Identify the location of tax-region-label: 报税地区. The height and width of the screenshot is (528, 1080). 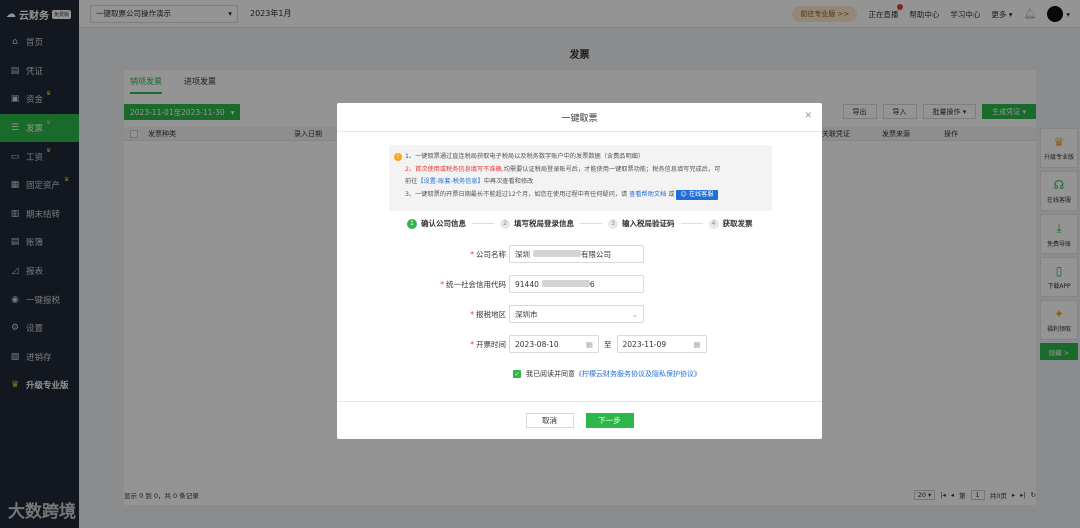
(491, 314).